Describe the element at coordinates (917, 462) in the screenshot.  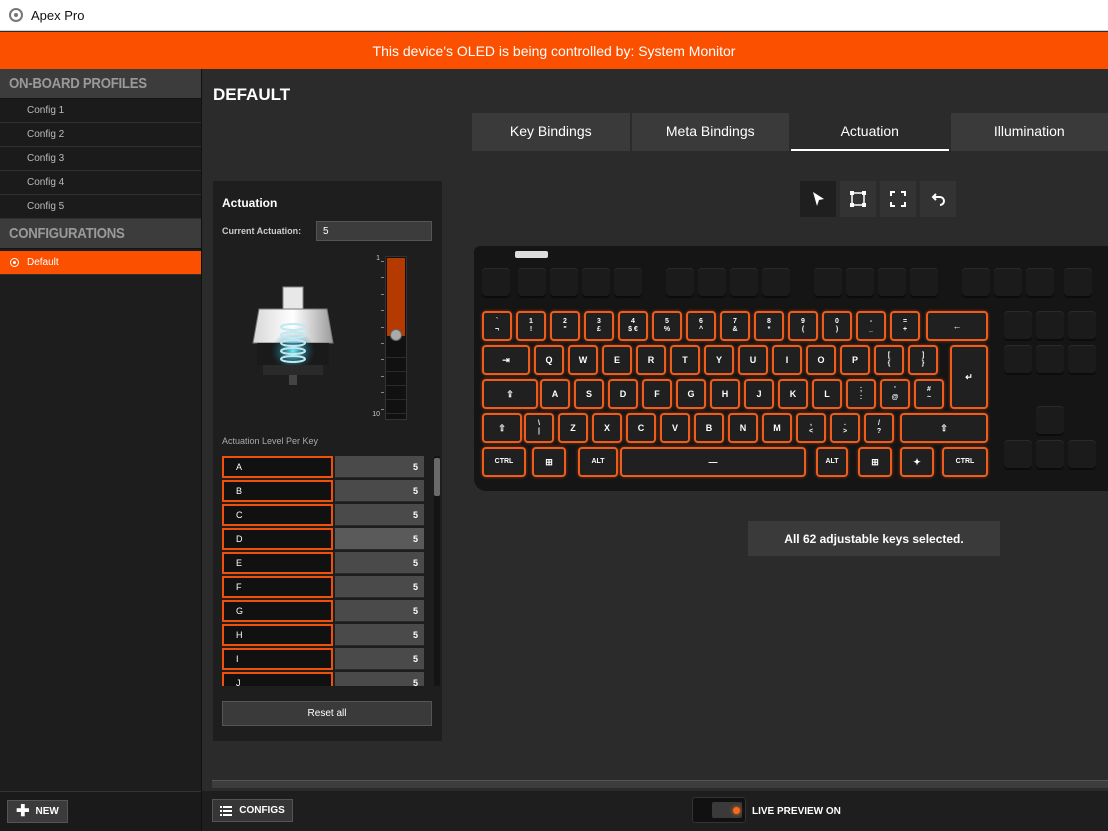
I see `keyboard-key-selected: ✦` at that location.